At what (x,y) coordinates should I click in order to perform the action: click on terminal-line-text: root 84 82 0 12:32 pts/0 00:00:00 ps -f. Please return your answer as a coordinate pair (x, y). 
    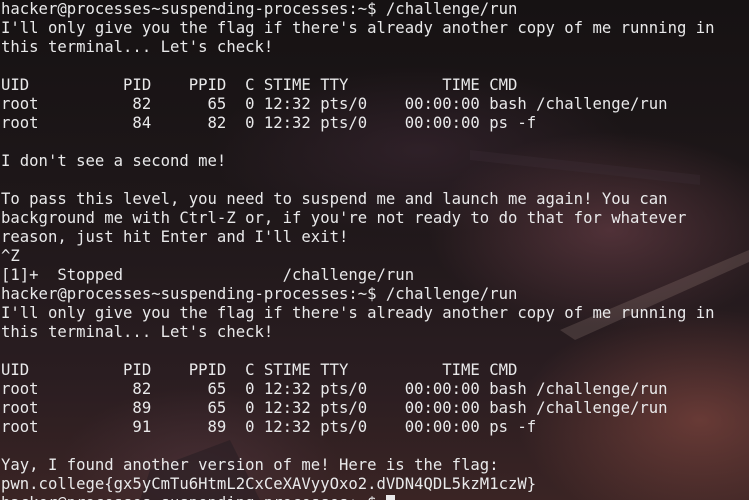
    Looking at the image, I should click on (269, 123).